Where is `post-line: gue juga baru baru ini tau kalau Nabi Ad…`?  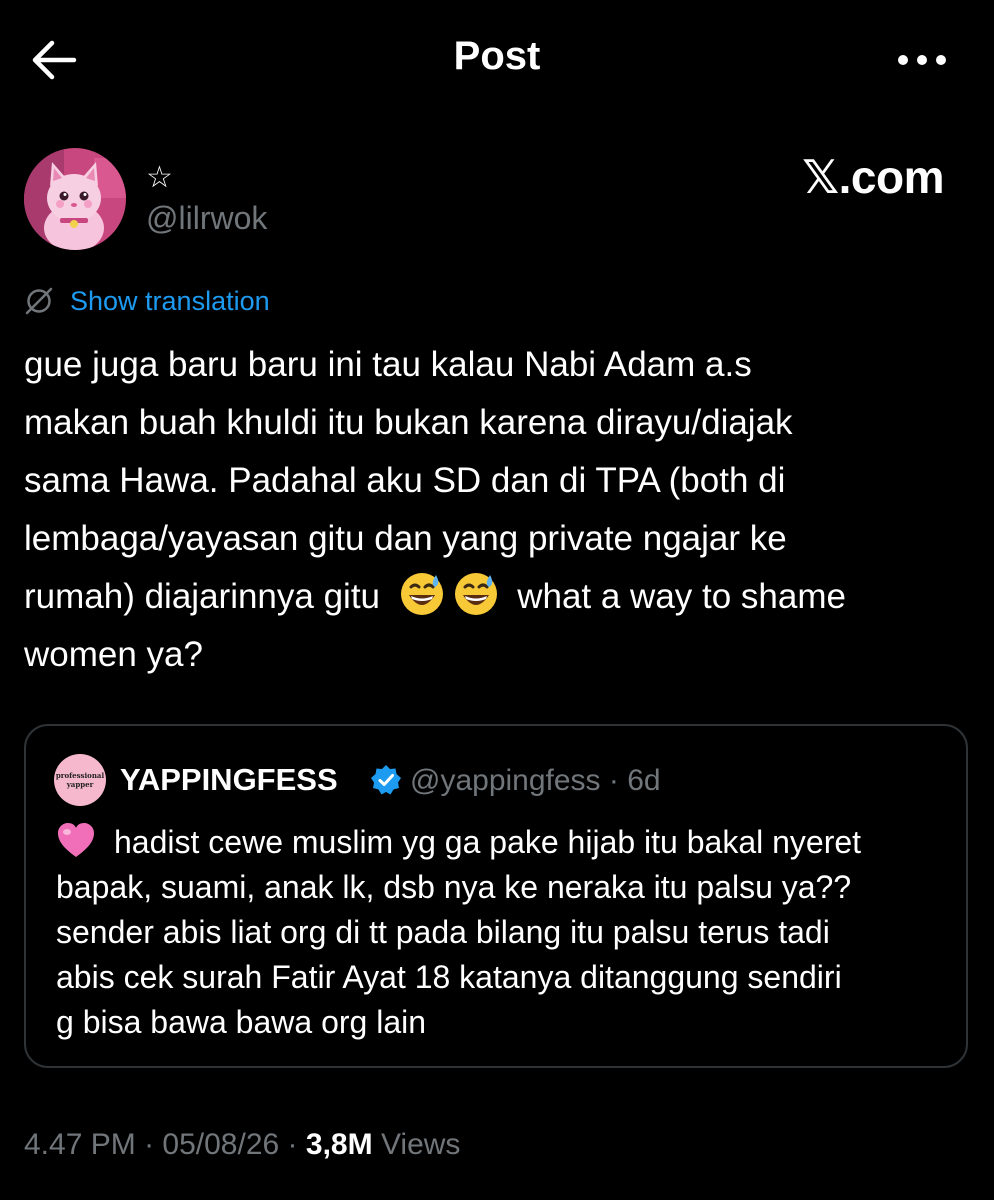 post-line: gue juga baru baru ini tau kalau Nabi Ad… is located at coordinates (388, 364).